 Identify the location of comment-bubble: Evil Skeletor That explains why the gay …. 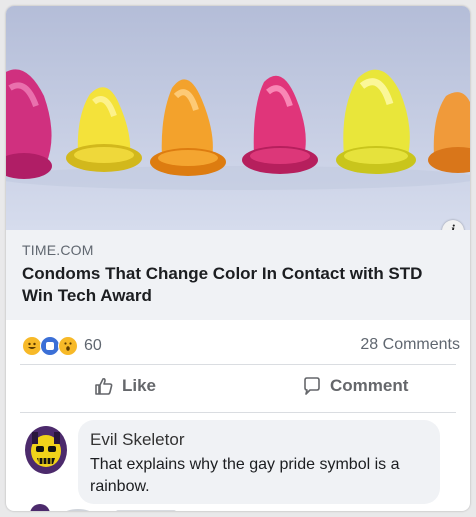
(259, 462).